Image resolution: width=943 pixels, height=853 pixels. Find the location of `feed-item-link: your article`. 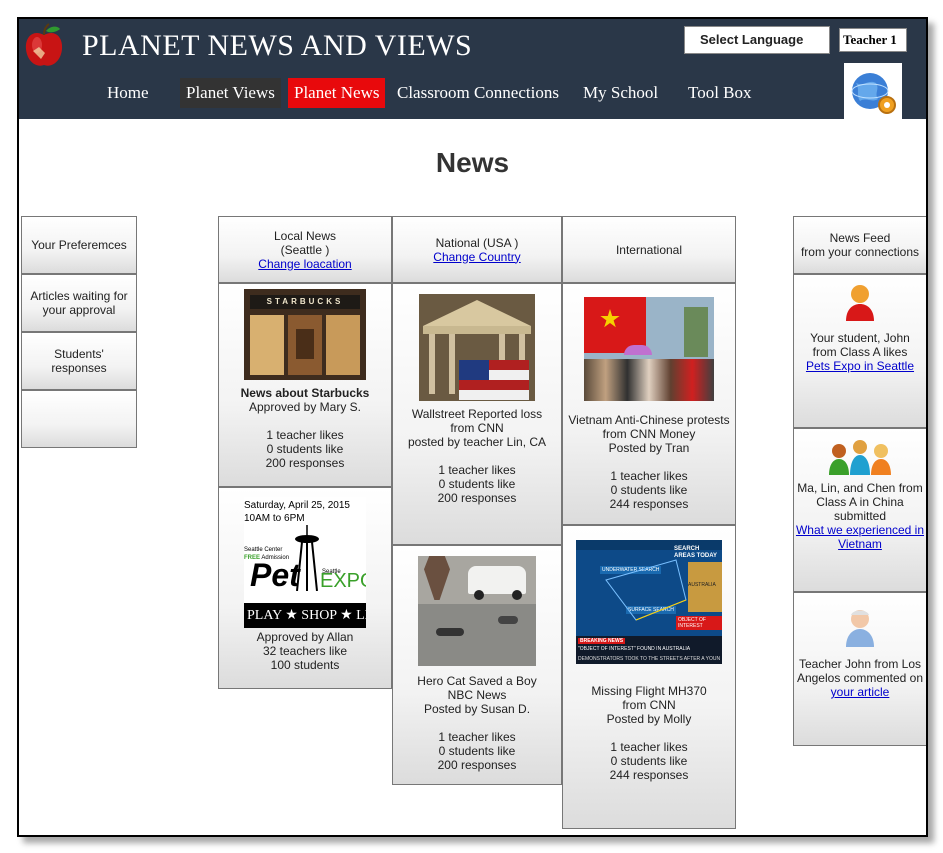

feed-item-link: your article is located at coordinates (860, 692).